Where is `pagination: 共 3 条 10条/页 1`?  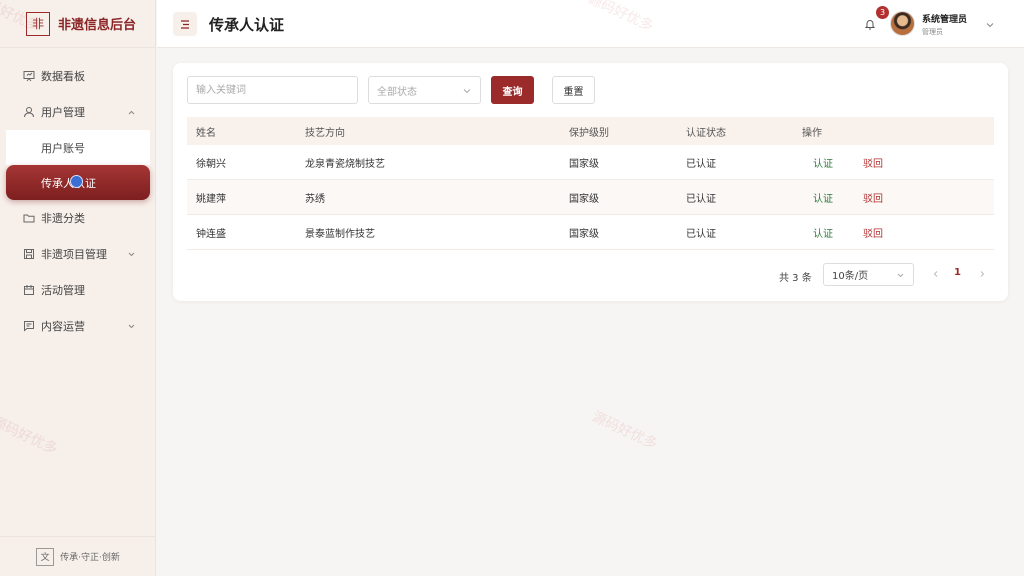 pagination: 共 3 条 10条/页 1 is located at coordinates (590, 275).